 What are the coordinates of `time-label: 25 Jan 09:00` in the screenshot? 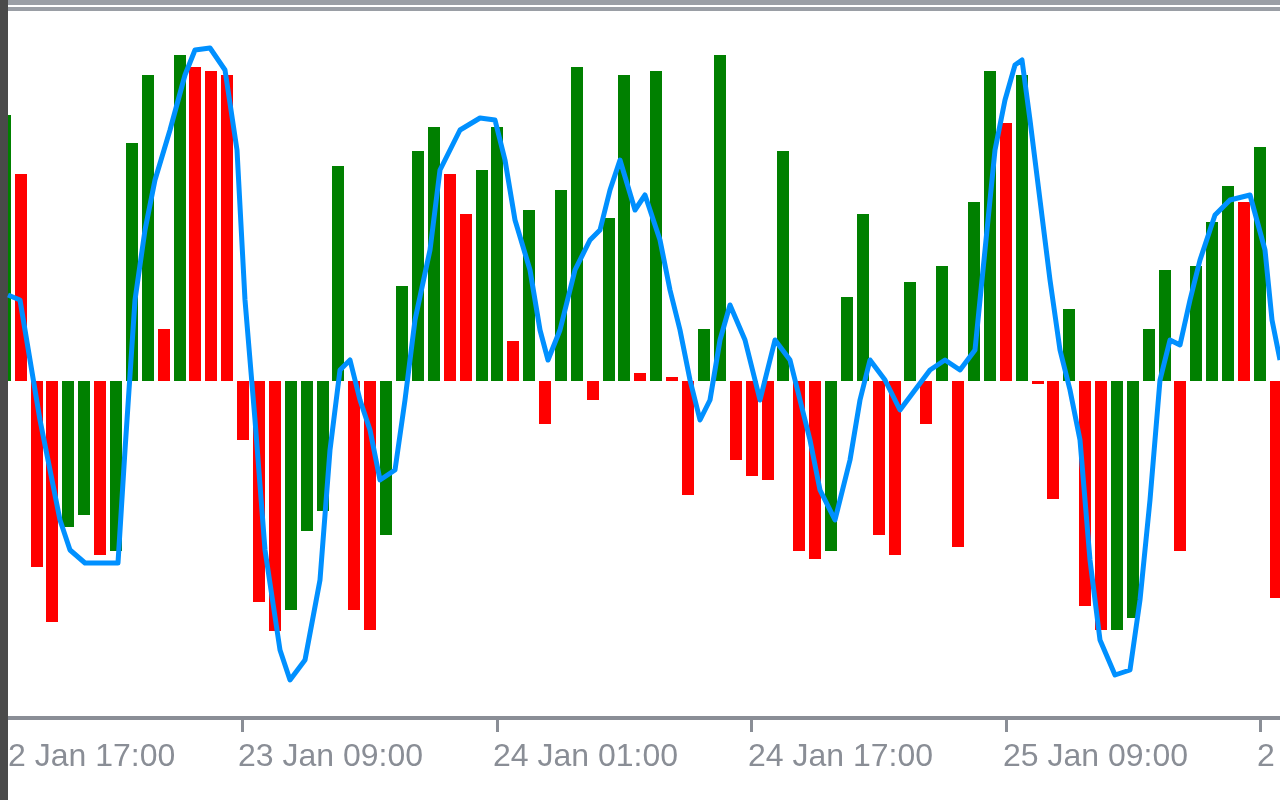 It's located at (1096, 755).